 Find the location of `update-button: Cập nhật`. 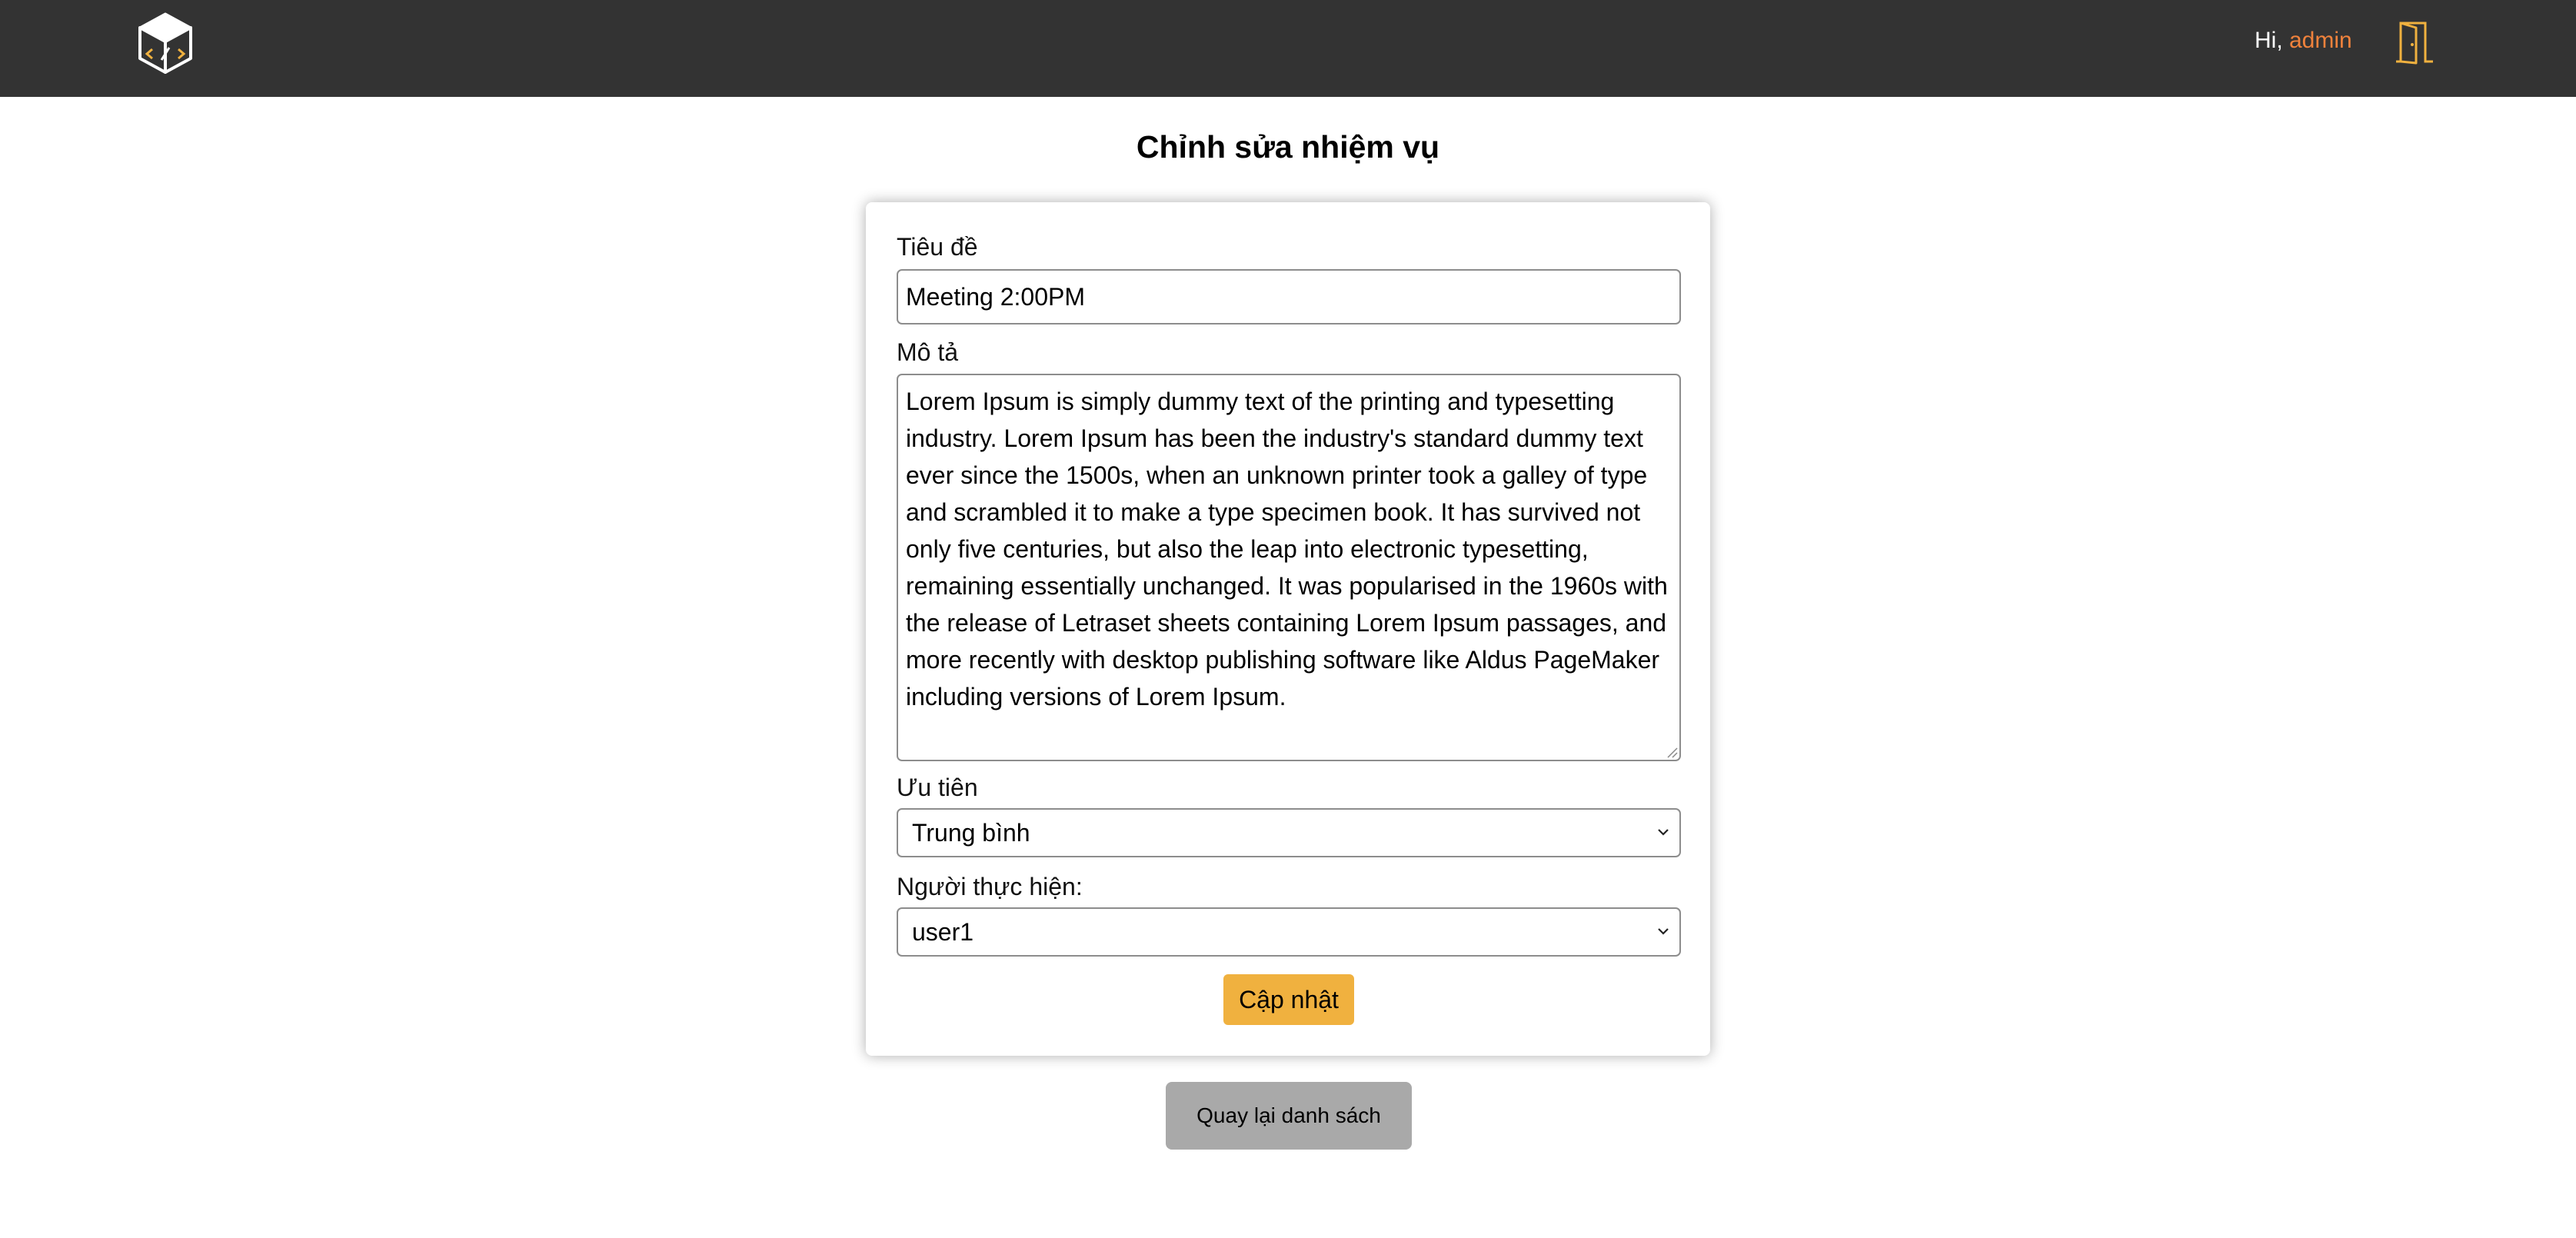

update-button: Cập nhật is located at coordinates (1288, 999).